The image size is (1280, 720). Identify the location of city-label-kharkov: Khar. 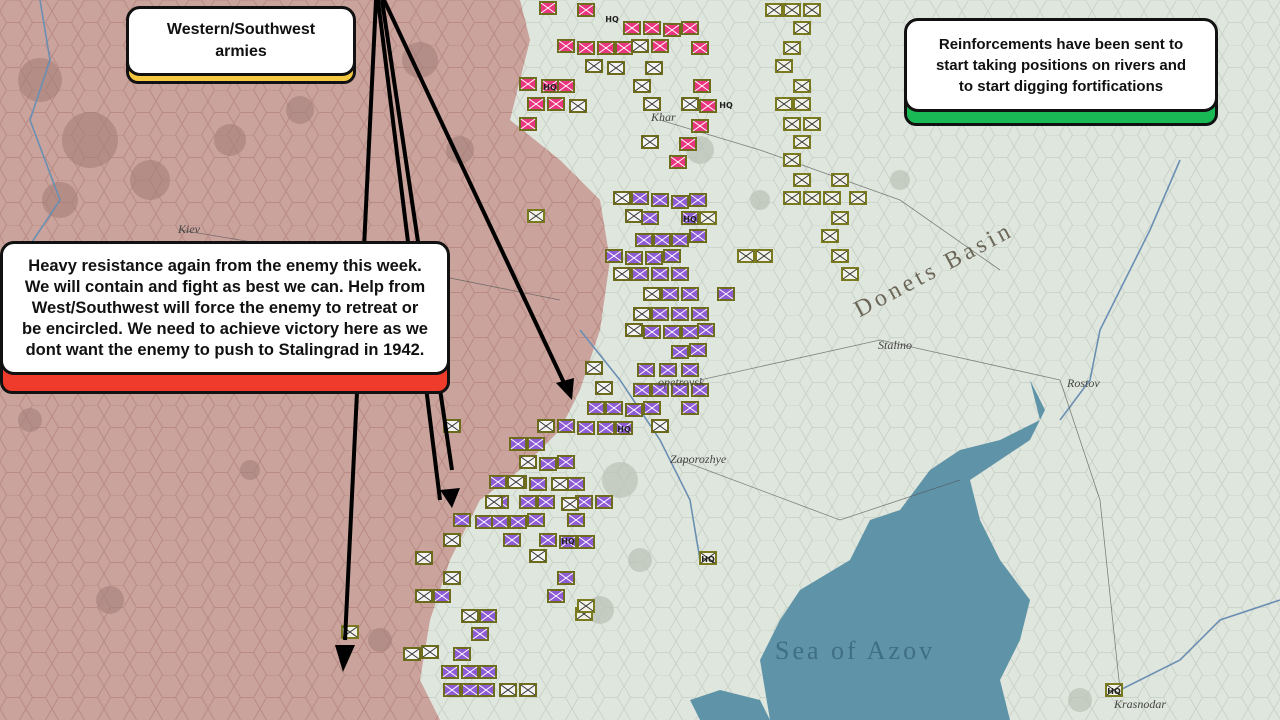
(663, 117).